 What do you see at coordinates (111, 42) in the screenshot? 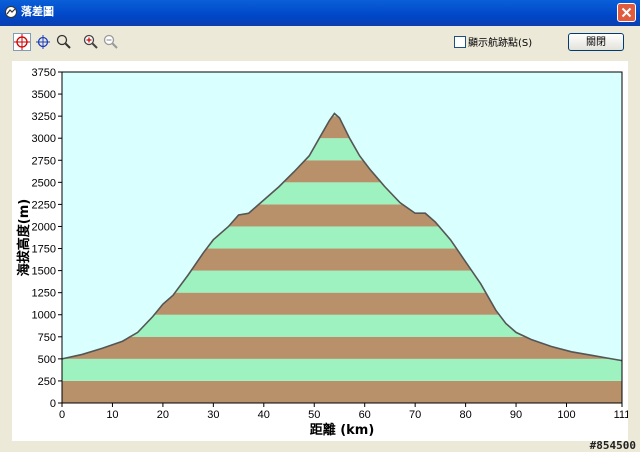
I see `zoom-out-icon` at bounding box center [111, 42].